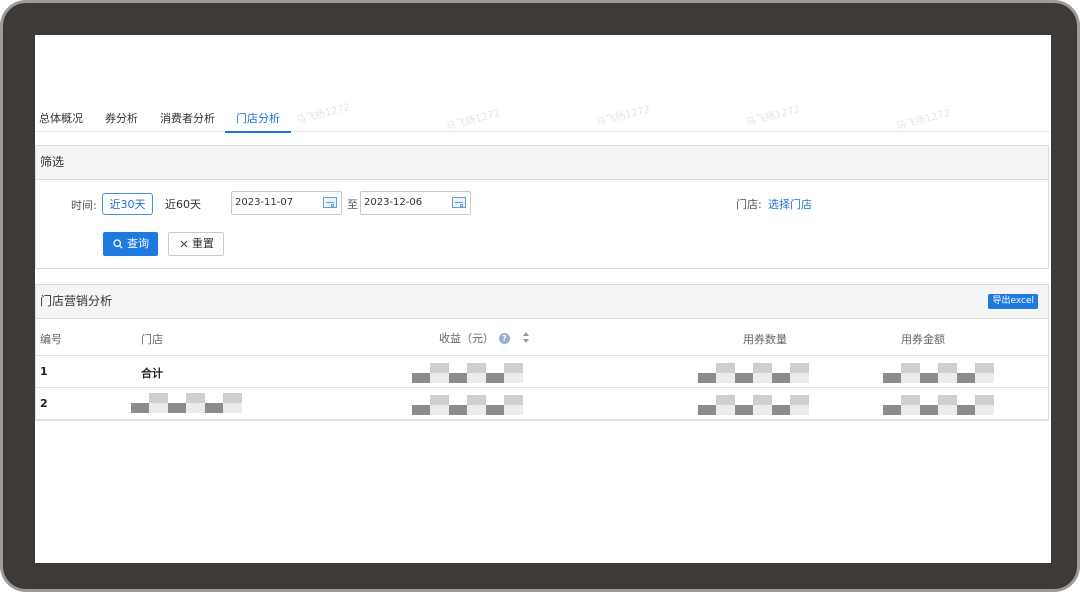 The width and height of the screenshot is (1080, 592). What do you see at coordinates (152, 339) in the screenshot?
I see `column-header-store: 门店` at bounding box center [152, 339].